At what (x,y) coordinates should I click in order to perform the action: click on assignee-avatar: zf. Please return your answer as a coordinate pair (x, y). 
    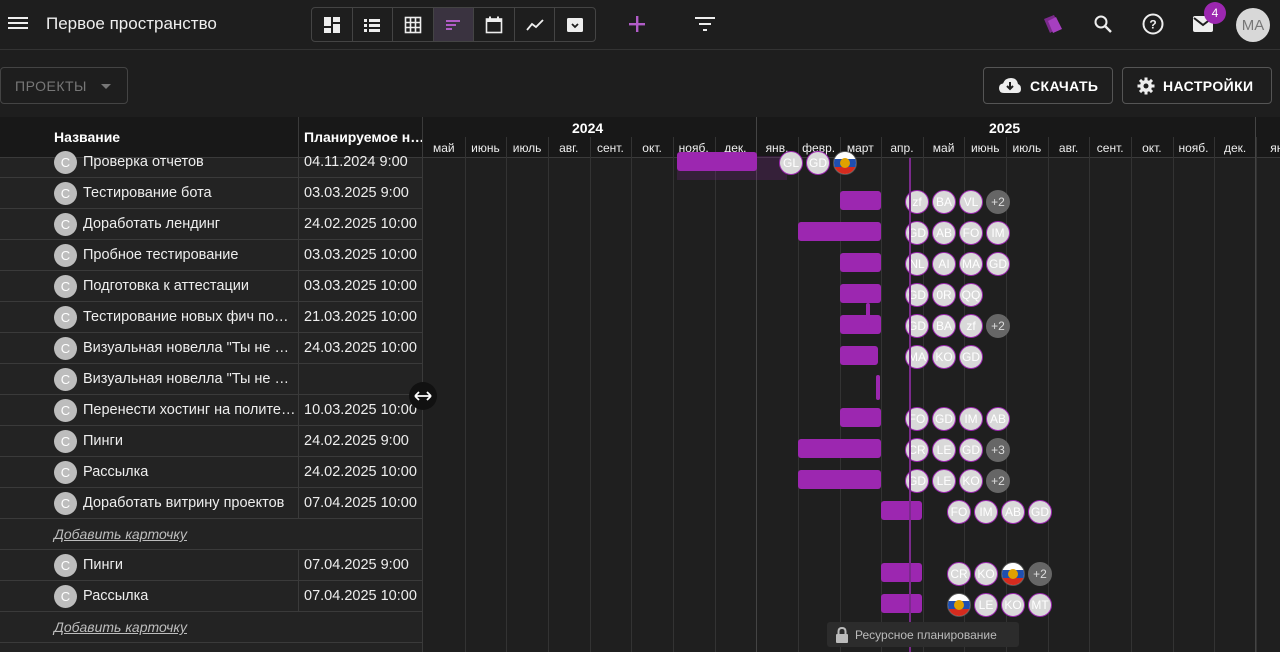
    Looking at the image, I should click on (971, 326).